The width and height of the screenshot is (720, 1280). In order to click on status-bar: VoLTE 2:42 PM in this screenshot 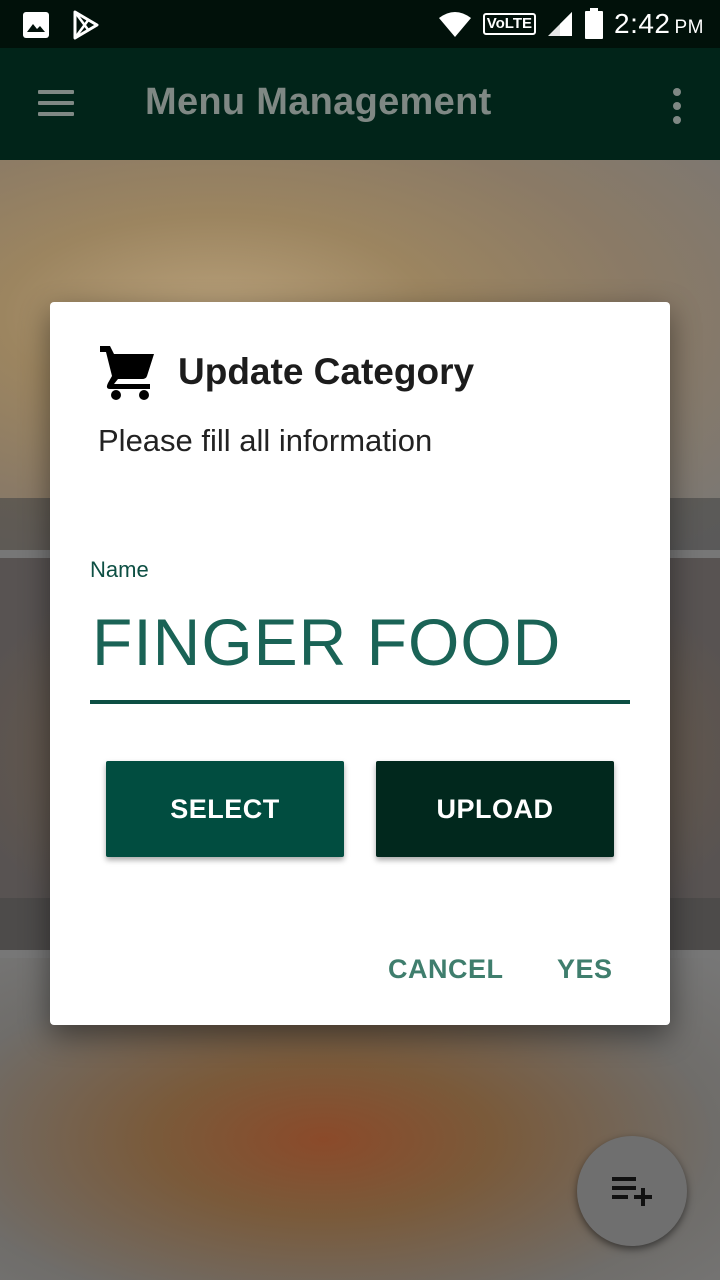, I will do `click(360, 24)`.